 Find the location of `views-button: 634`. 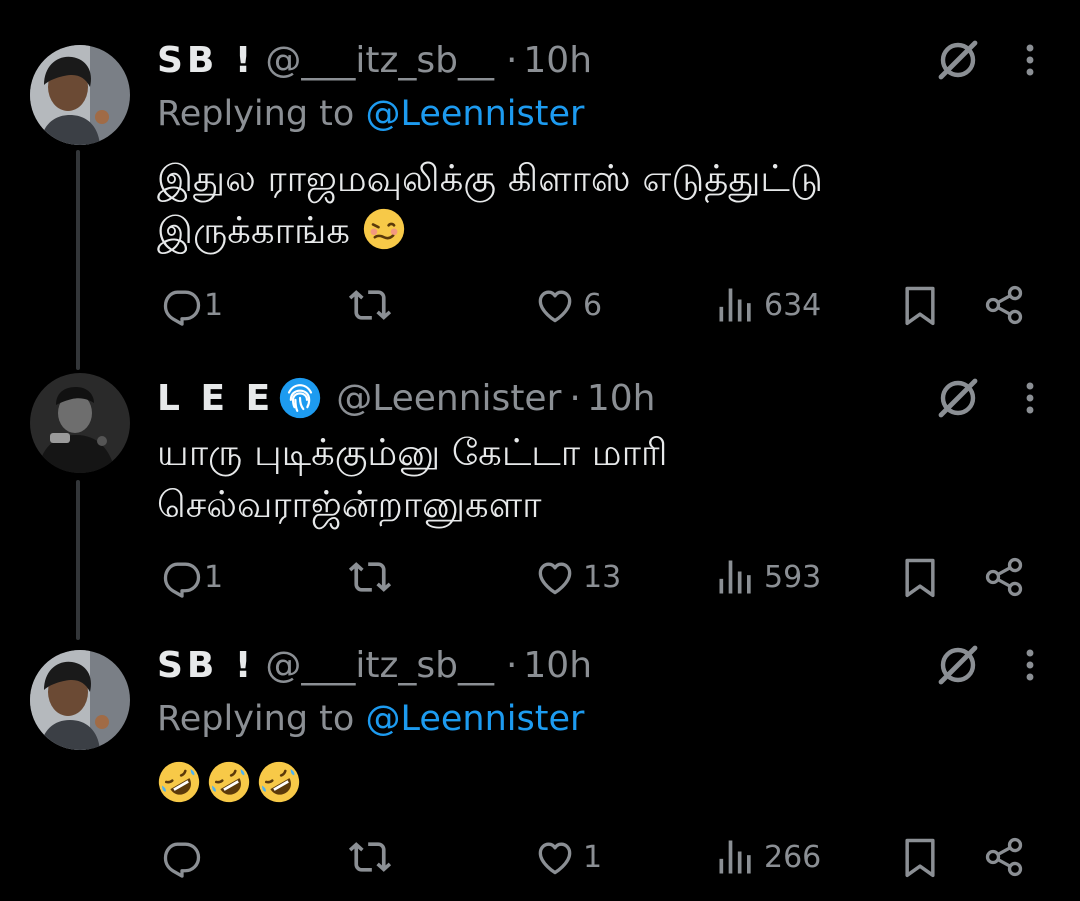

views-button: 634 is located at coordinates (767, 305).